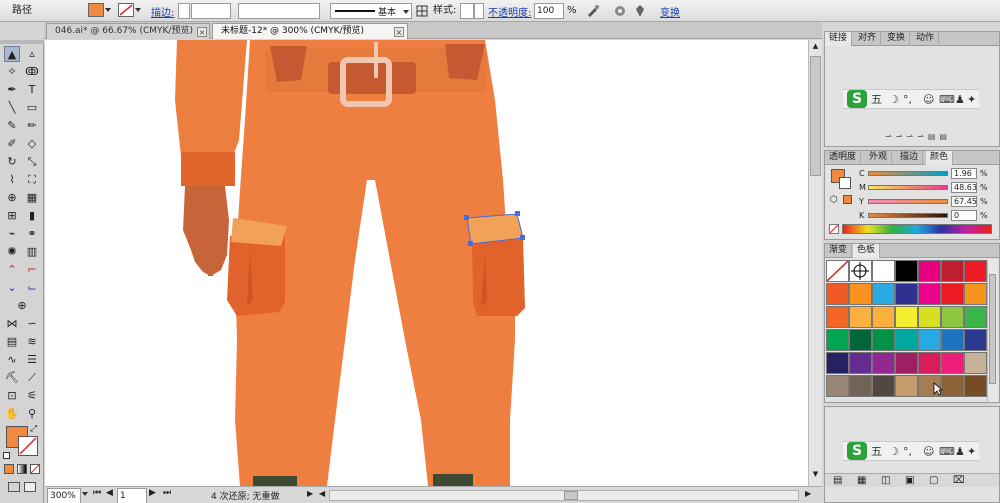 This screenshot has height=503, width=1000. What do you see at coordinates (12, 144) in the screenshot?
I see `blob-brush-tool-icon: ✐` at bounding box center [12, 144].